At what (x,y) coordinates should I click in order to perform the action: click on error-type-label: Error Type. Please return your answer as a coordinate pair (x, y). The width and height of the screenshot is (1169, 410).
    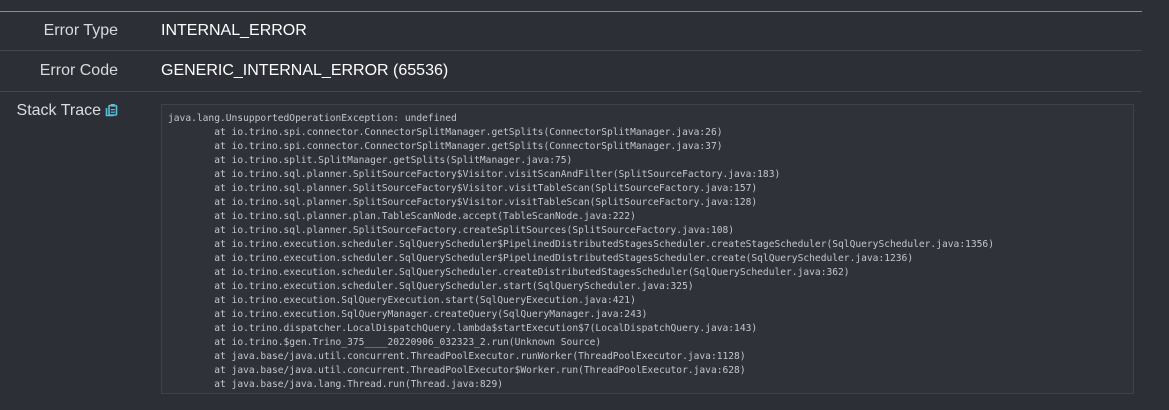
    Looking at the image, I should click on (80, 30).